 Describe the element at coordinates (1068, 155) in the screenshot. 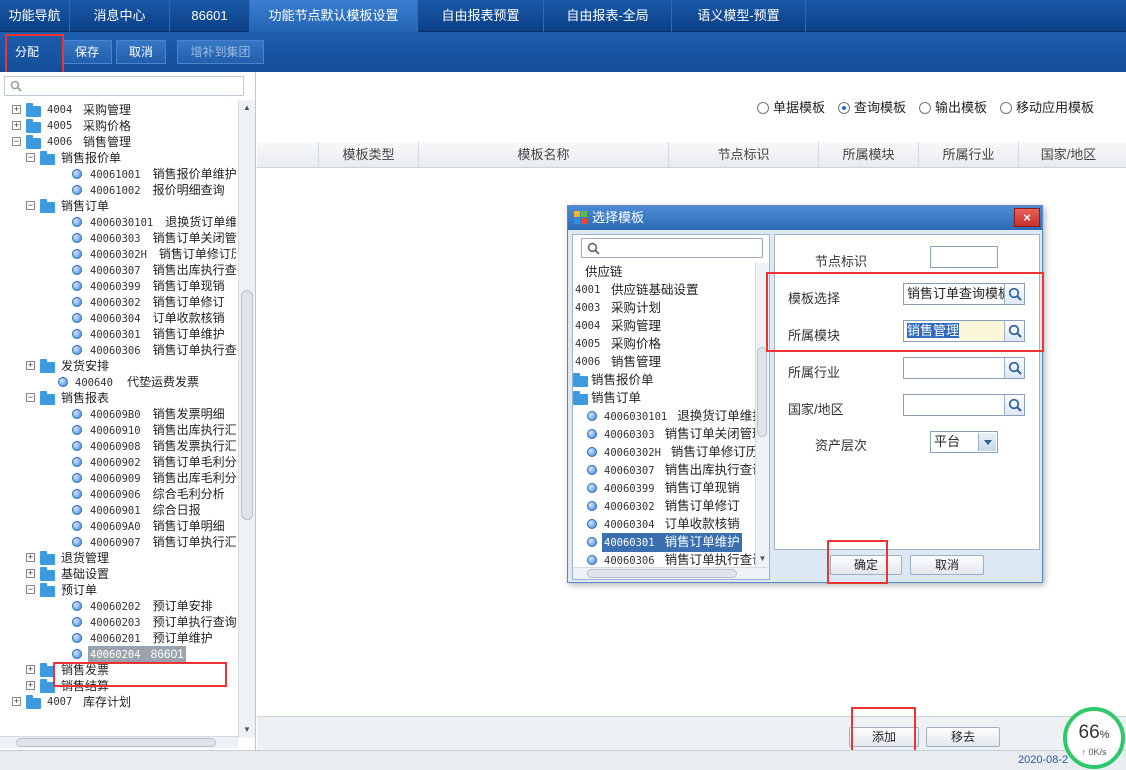

I see `column-header: 国家/地区` at that location.